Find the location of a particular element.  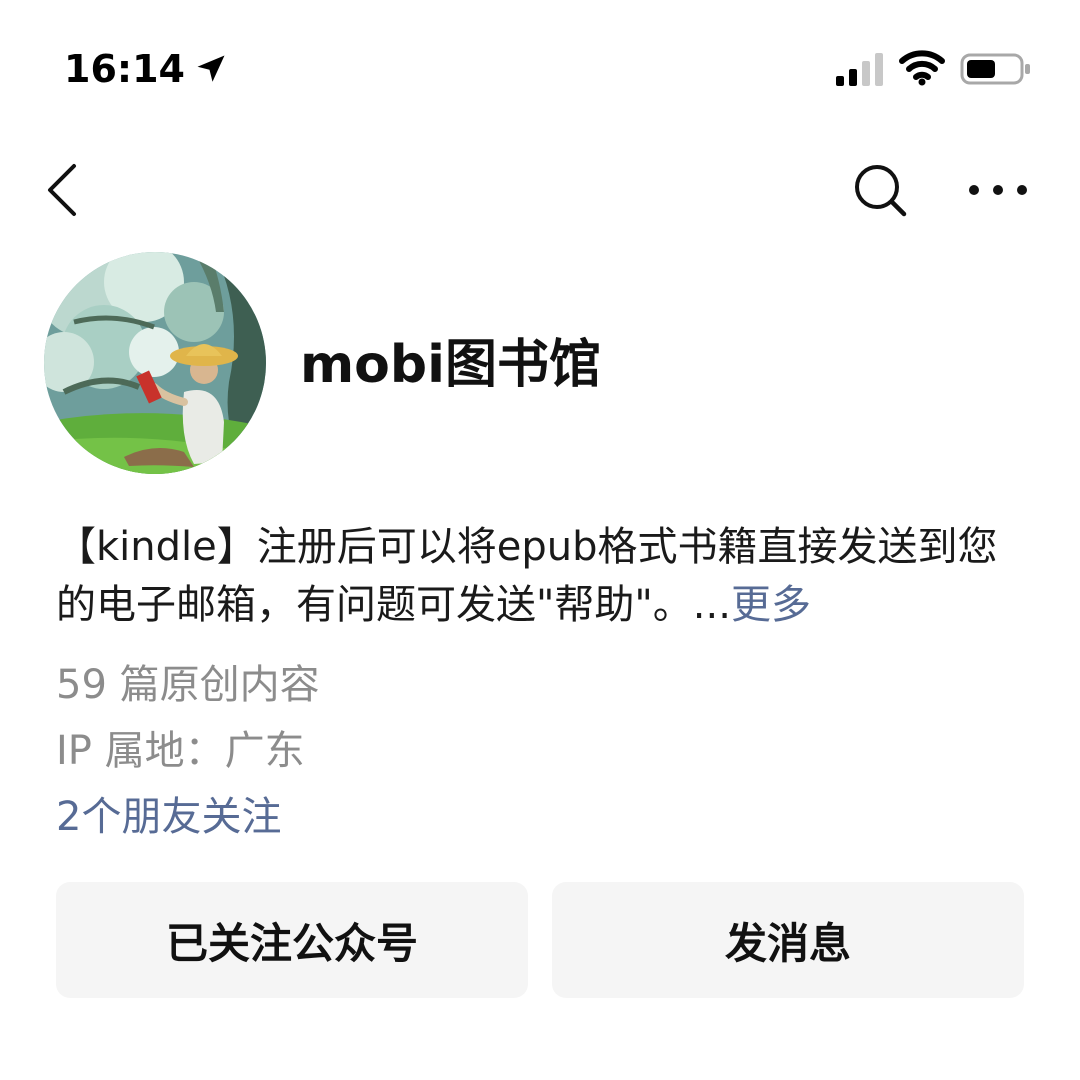

back-button is located at coordinates (64, 190).